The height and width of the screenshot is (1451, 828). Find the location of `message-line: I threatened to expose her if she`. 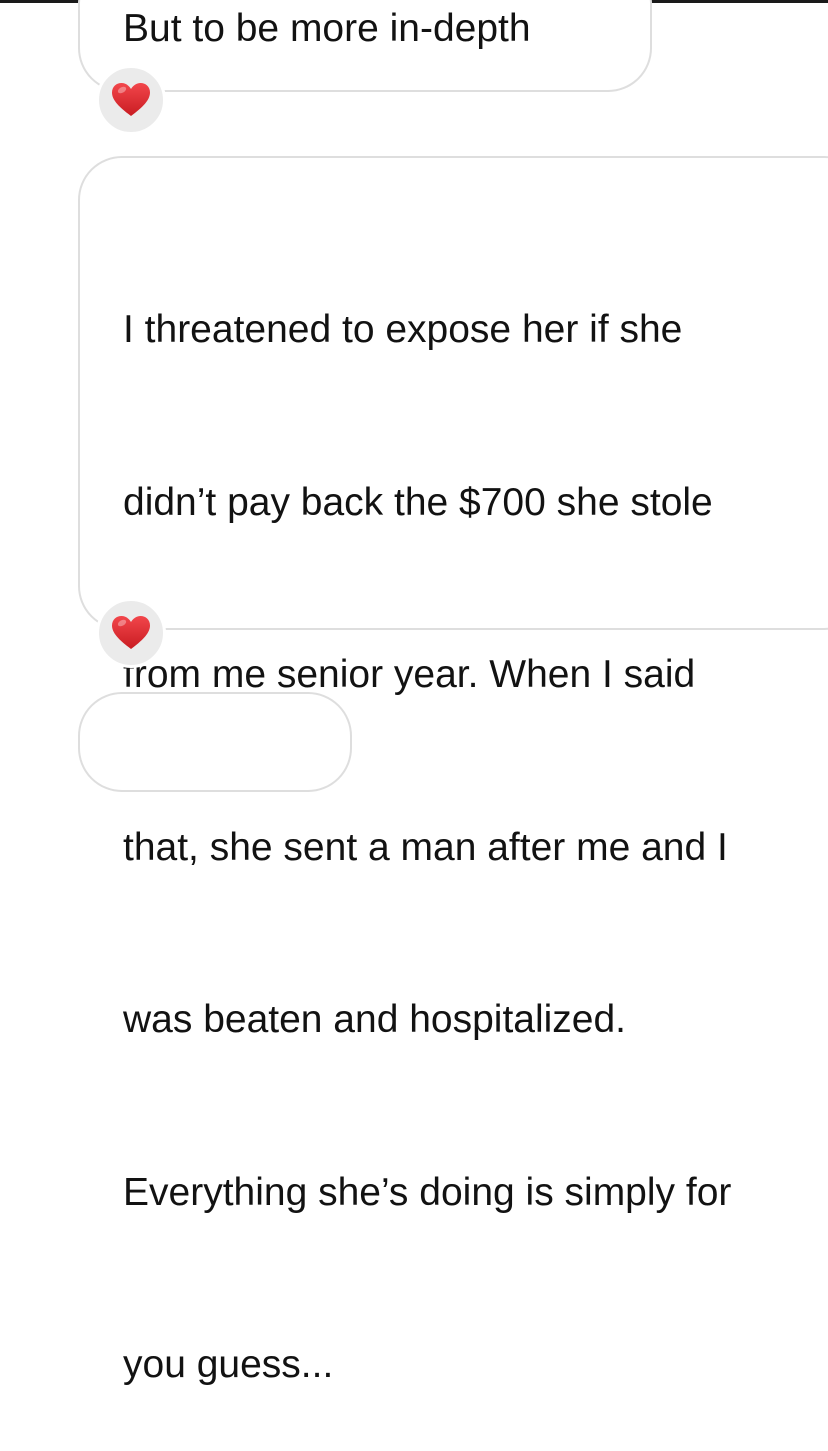

message-line: I threatened to expose her if she is located at coordinates (403, 329).